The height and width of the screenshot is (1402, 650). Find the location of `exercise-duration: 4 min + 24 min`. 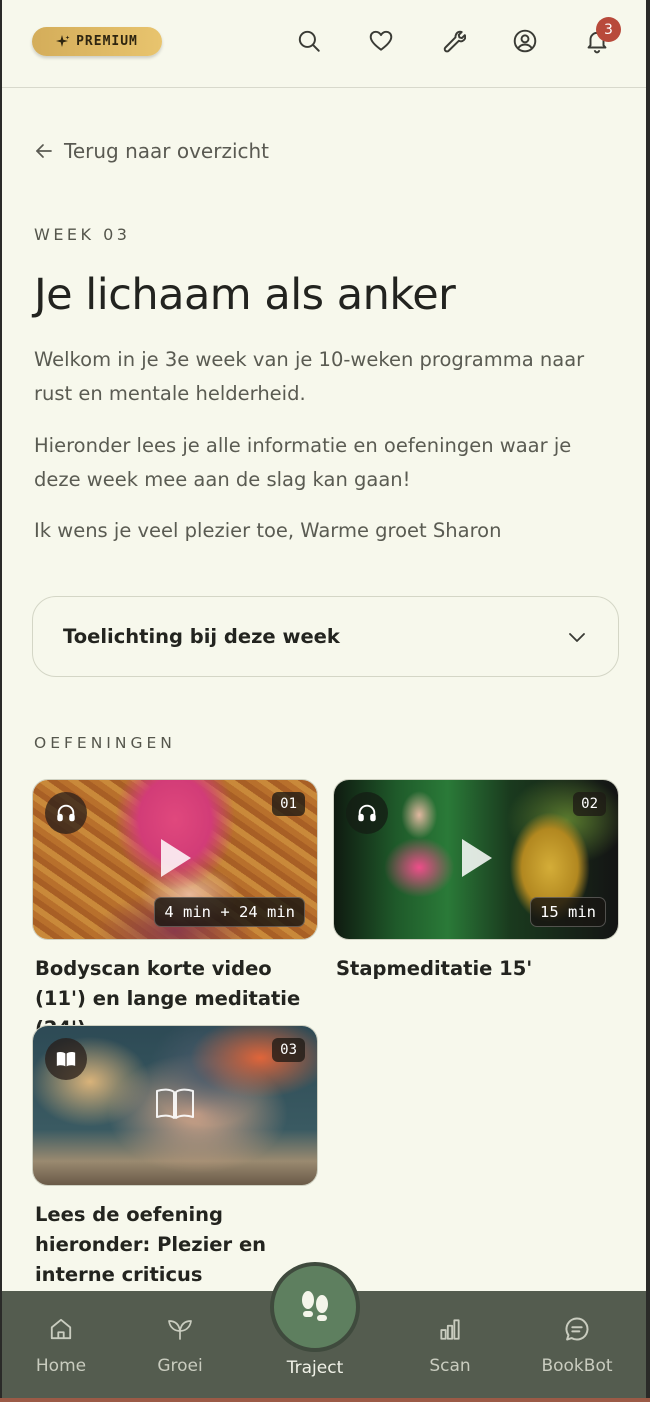

exercise-duration: 4 min + 24 min is located at coordinates (229, 912).